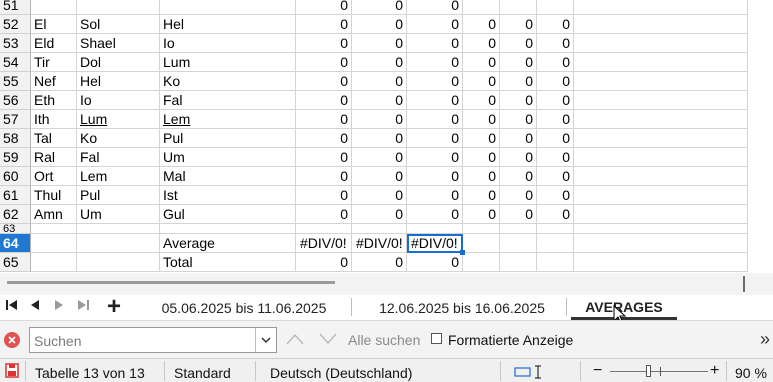 This screenshot has height=382, width=773. What do you see at coordinates (54, 214) in the screenshot?
I see `table-cell: Amn` at bounding box center [54, 214].